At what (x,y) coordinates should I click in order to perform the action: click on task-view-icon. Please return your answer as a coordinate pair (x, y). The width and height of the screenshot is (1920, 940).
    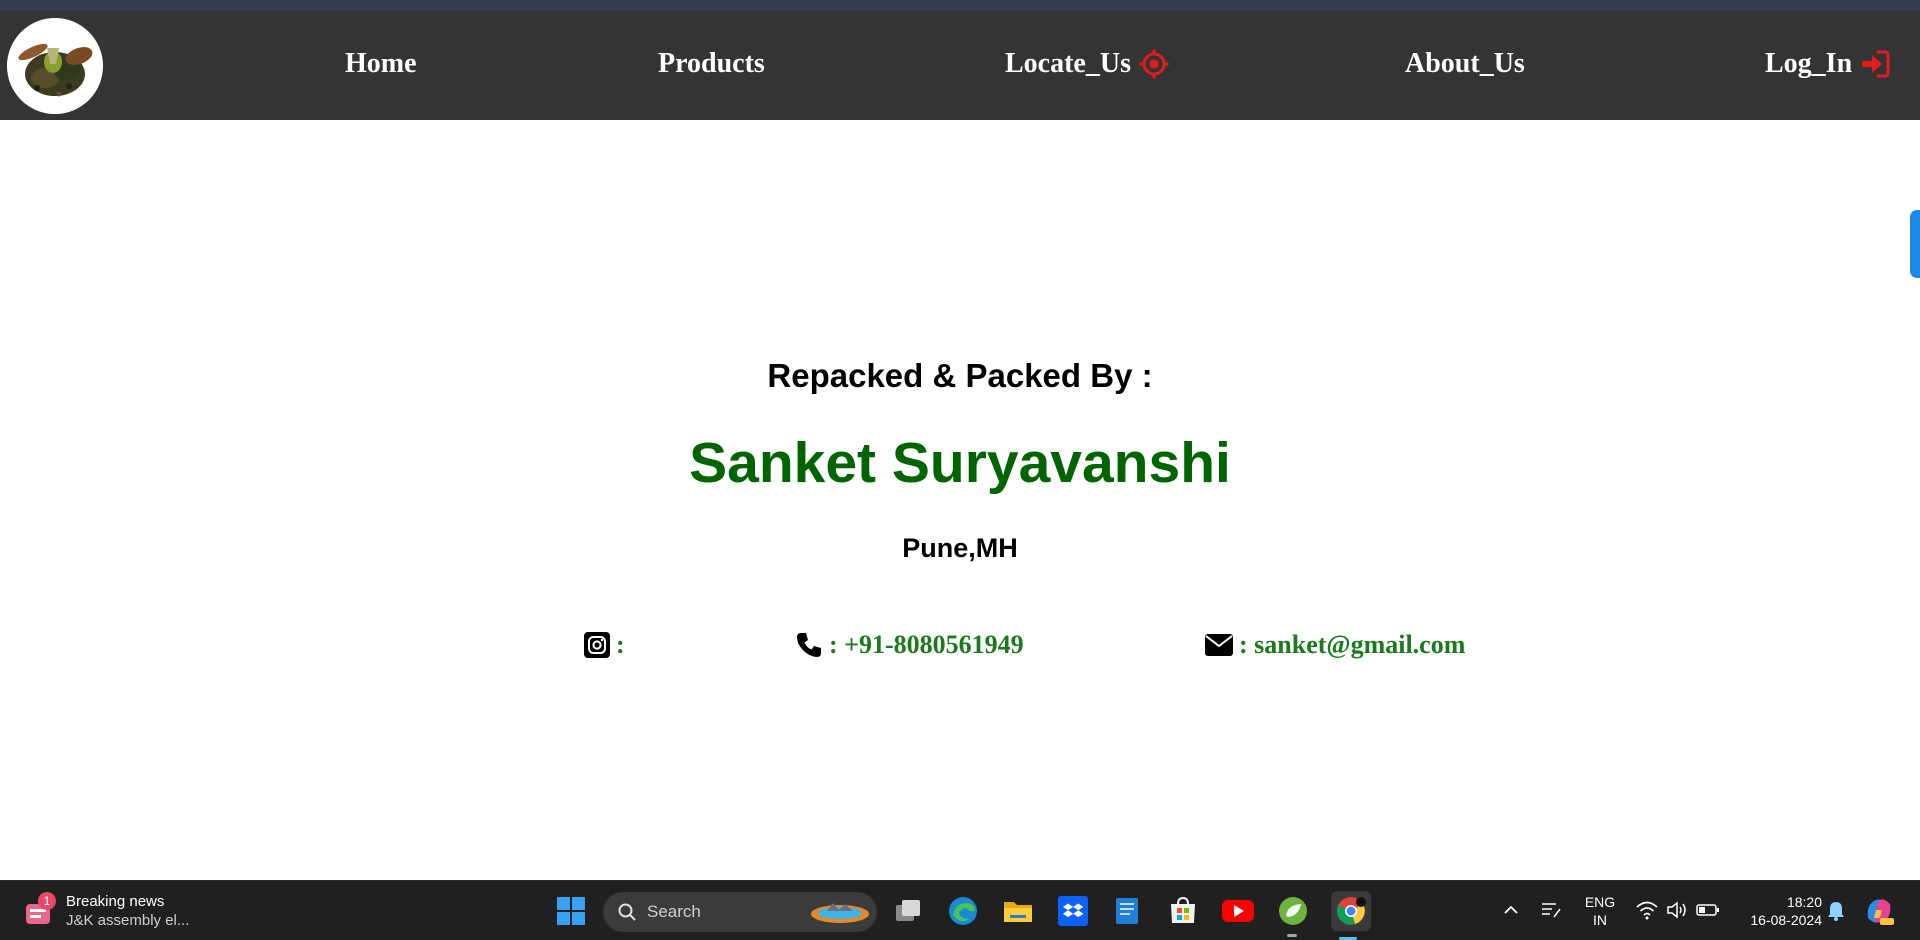
    Looking at the image, I should click on (908, 910).